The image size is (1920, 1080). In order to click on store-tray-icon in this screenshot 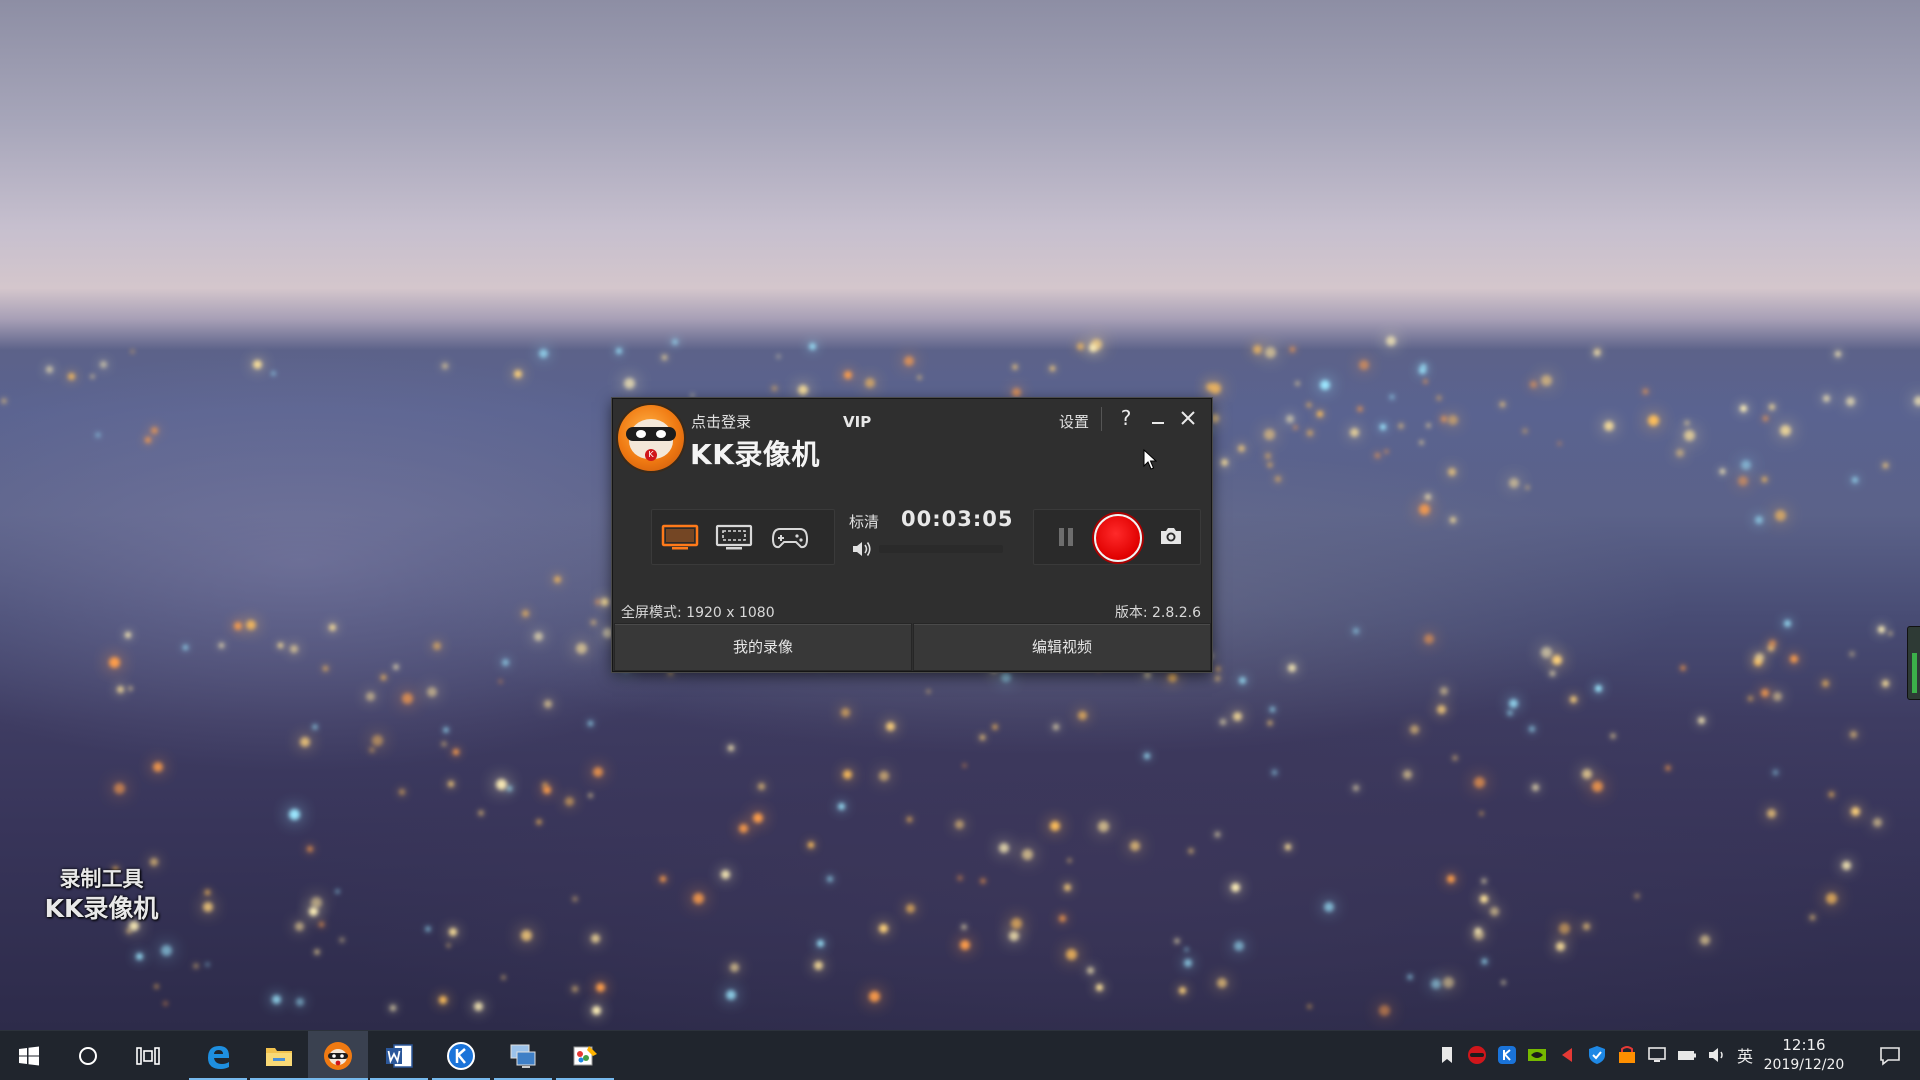, I will do `click(1627, 1055)`.